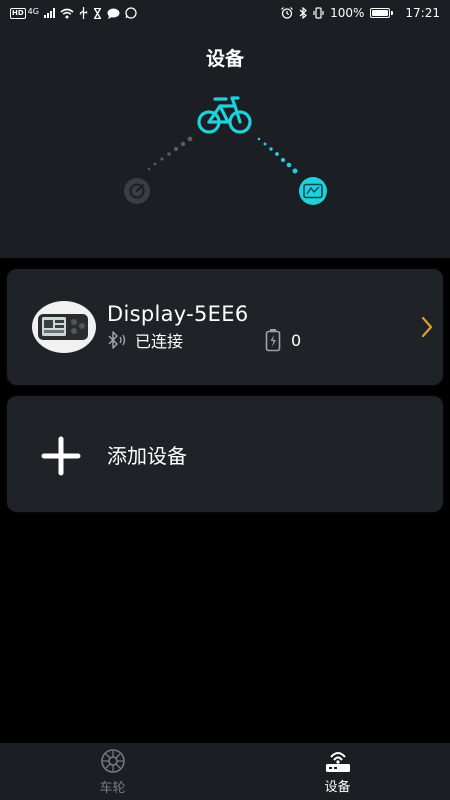  I want to click on network-type-label: 4G, so click(33, 11).